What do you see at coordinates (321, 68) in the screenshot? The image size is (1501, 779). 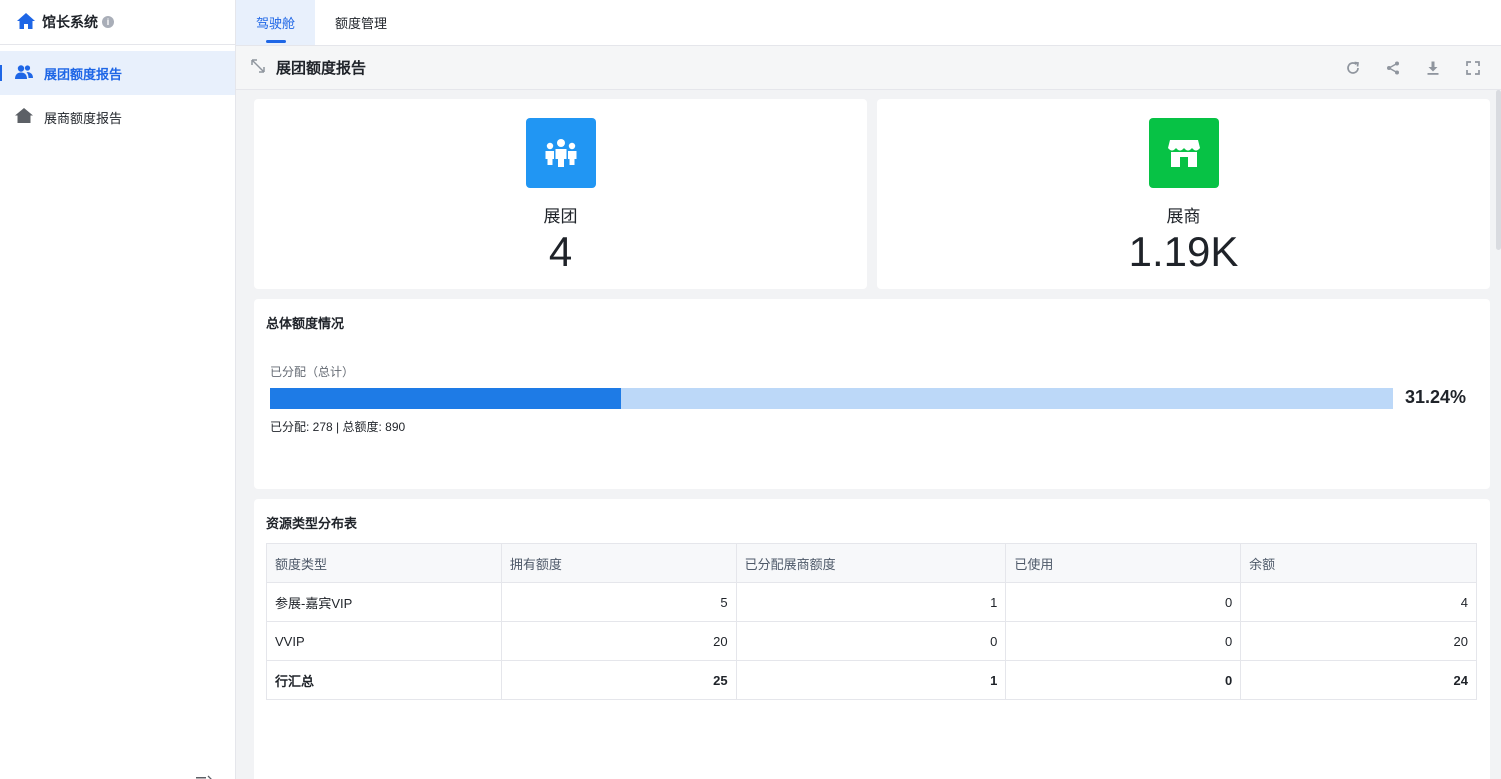 I see `page-title: 展团额度报告` at bounding box center [321, 68].